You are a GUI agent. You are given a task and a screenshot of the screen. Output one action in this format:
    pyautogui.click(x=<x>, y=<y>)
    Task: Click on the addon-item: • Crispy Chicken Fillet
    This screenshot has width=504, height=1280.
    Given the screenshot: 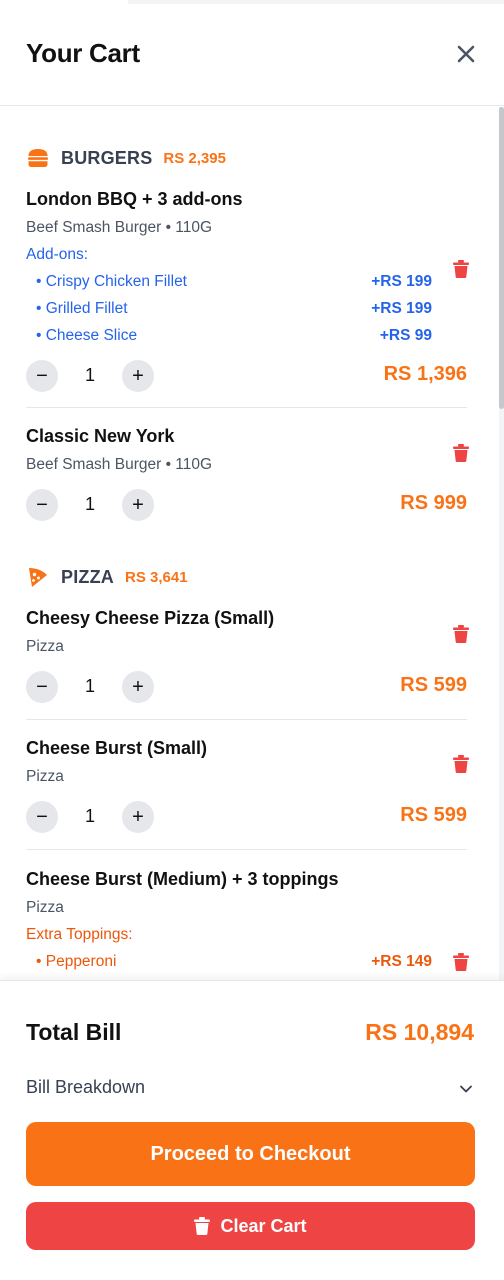 What is the action you would take?
    pyautogui.click(x=111, y=281)
    